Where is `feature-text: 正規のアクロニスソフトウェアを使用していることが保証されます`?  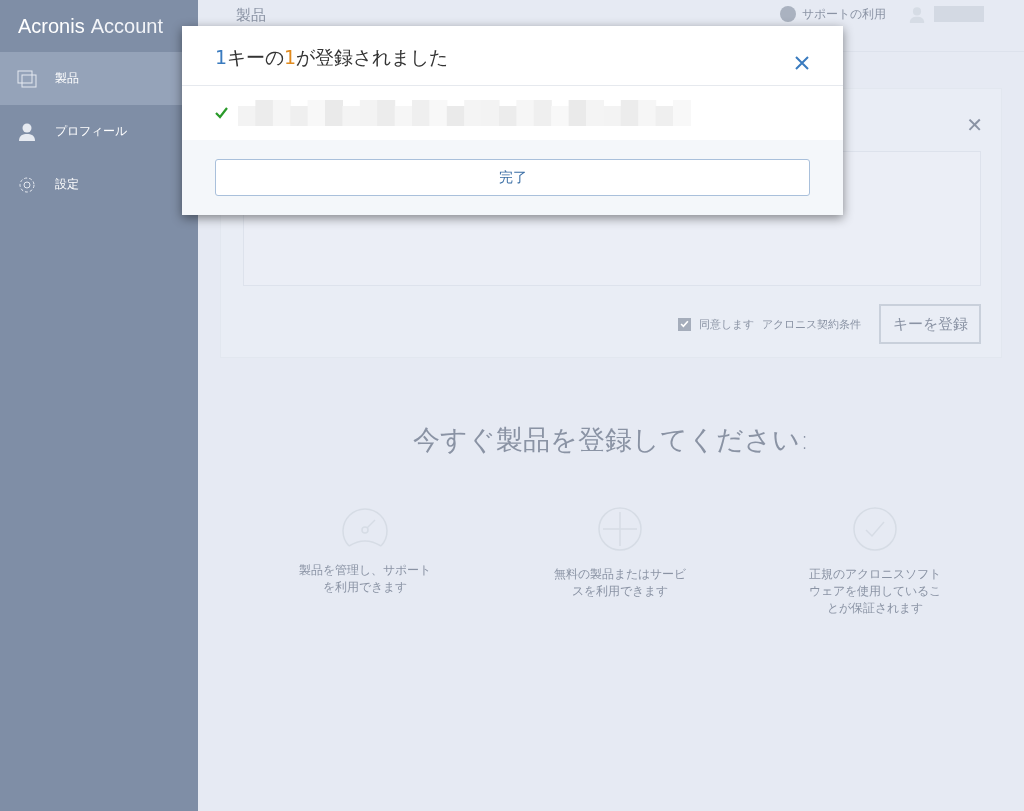 feature-text: 正規のアクロニスソフトウェアを使用していることが保証されます is located at coordinates (874, 591).